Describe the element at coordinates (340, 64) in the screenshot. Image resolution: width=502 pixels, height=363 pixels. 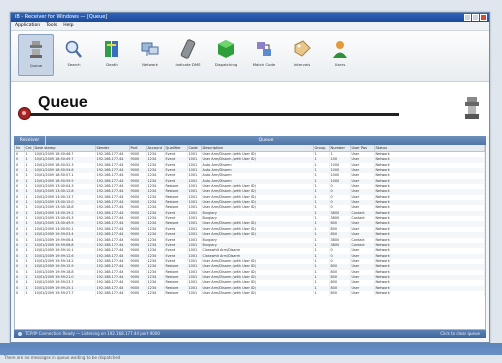
I see `toolbar-label: Users` at that location.